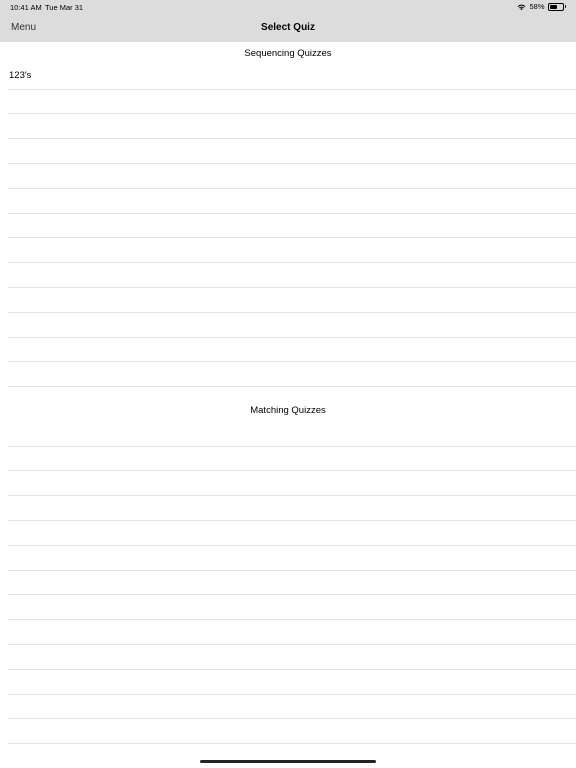  What do you see at coordinates (288, 53) in the screenshot?
I see `section-header-sequencing: Sequencing Quizzes` at bounding box center [288, 53].